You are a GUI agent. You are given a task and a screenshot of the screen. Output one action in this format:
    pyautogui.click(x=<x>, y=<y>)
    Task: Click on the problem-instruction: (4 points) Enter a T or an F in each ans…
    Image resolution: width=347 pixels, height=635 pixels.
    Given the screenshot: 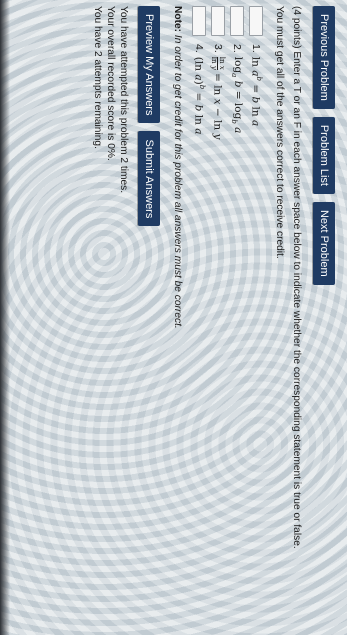 What is the action you would take?
    pyautogui.click(x=296, y=316)
    